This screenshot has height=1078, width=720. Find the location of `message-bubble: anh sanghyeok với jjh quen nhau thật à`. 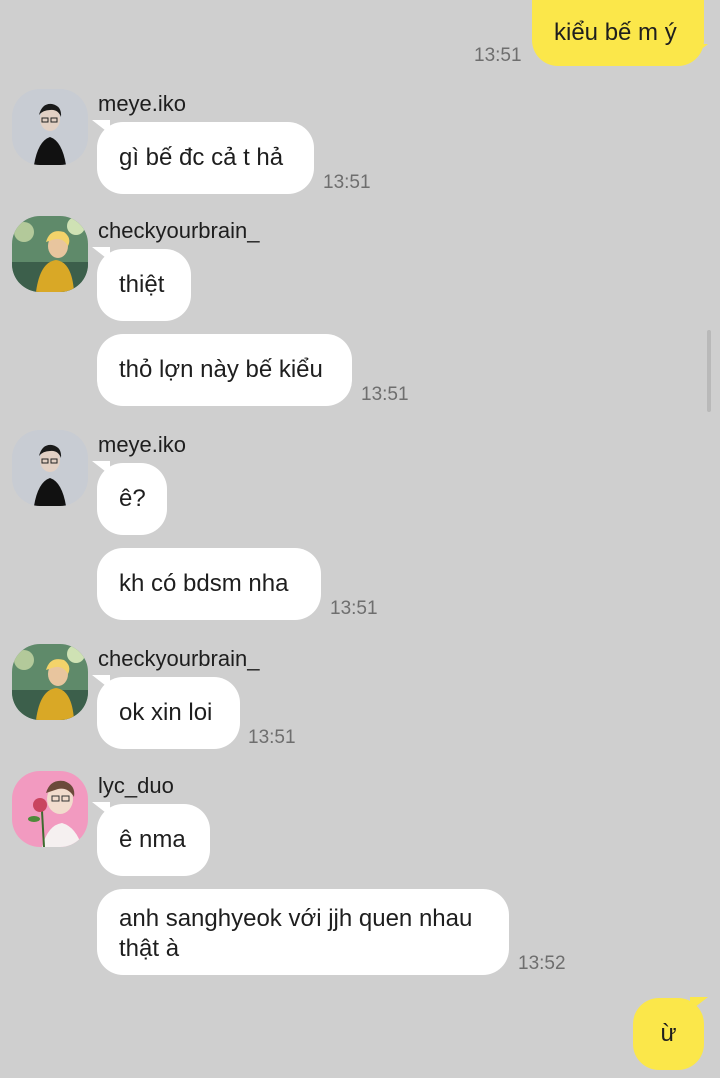

message-bubble: anh sanghyeok với jjh quen nhau thật à is located at coordinates (303, 932).